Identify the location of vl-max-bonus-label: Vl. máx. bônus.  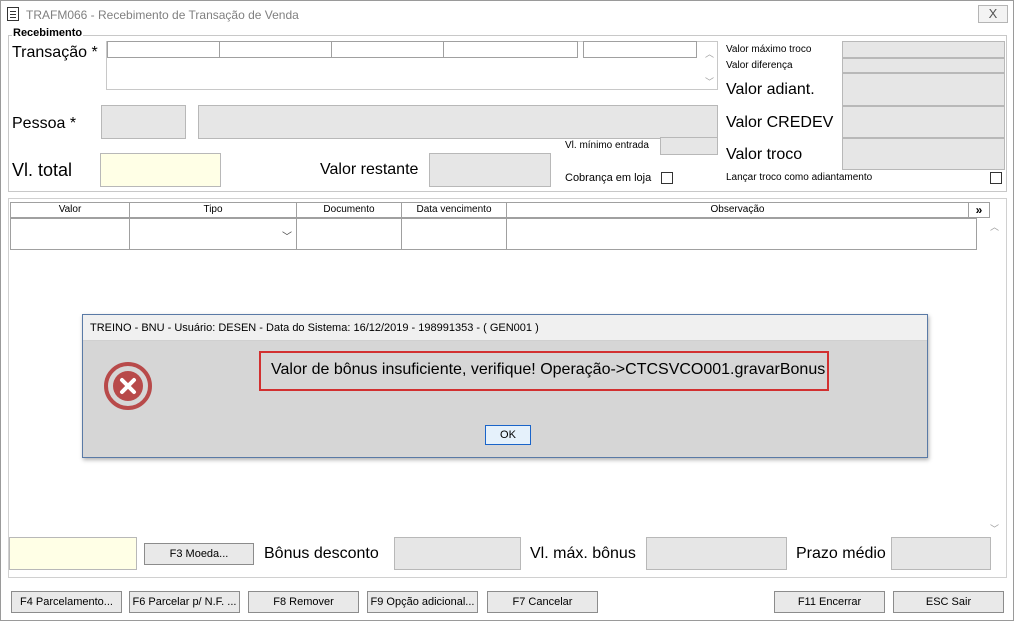
(583, 553).